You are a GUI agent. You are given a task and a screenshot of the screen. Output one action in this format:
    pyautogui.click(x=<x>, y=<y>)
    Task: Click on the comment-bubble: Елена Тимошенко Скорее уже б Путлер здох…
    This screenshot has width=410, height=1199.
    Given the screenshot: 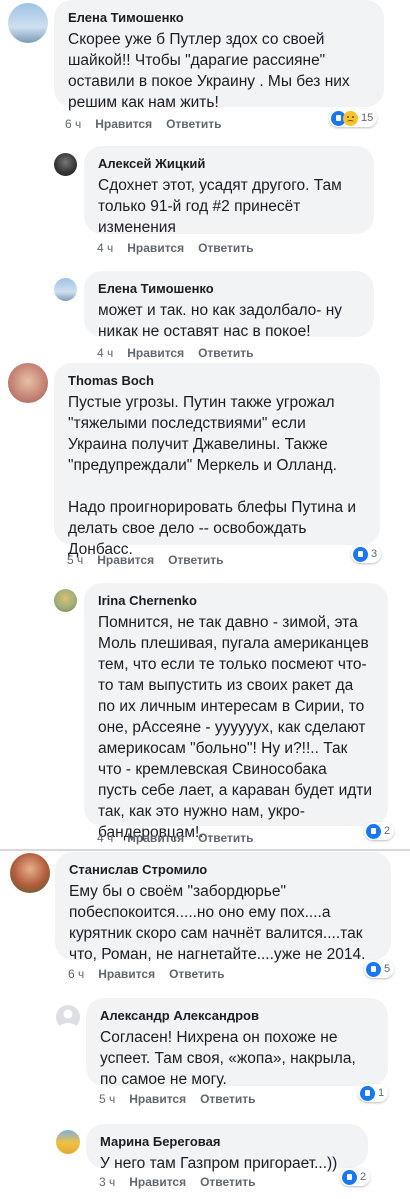 What is the action you would take?
    pyautogui.click(x=219, y=55)
    